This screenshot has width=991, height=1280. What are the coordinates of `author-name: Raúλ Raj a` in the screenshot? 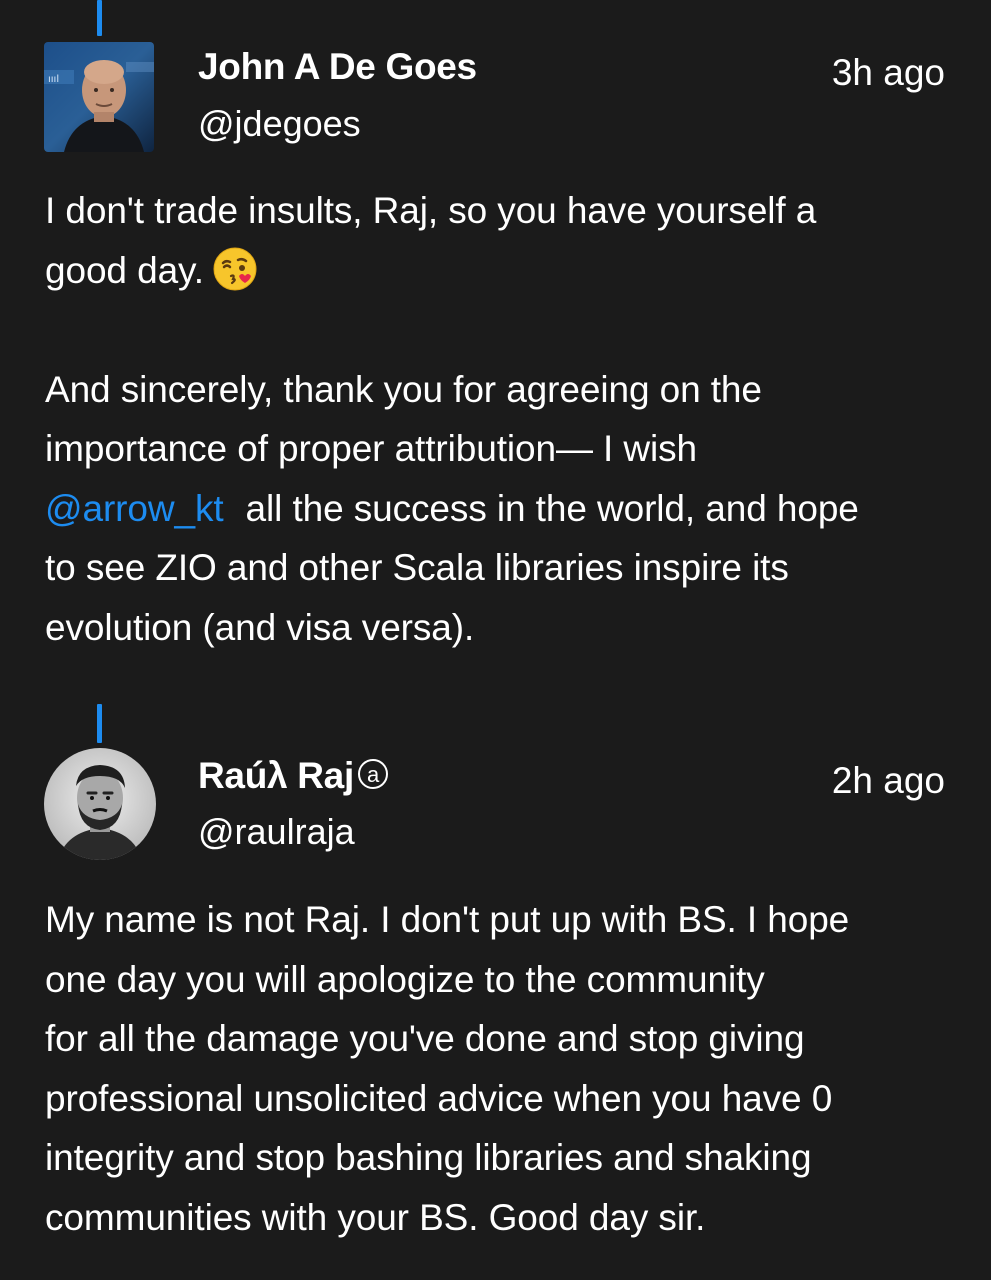 It's located at (293, 776).